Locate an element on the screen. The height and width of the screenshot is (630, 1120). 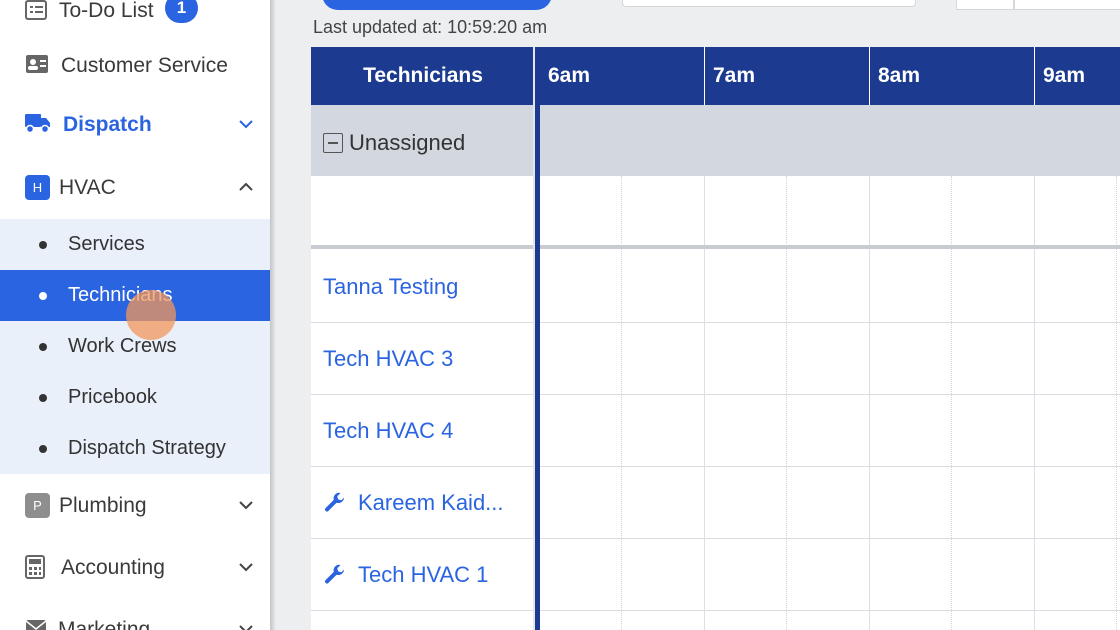
click-indicator is located at coordinates (151, 315).